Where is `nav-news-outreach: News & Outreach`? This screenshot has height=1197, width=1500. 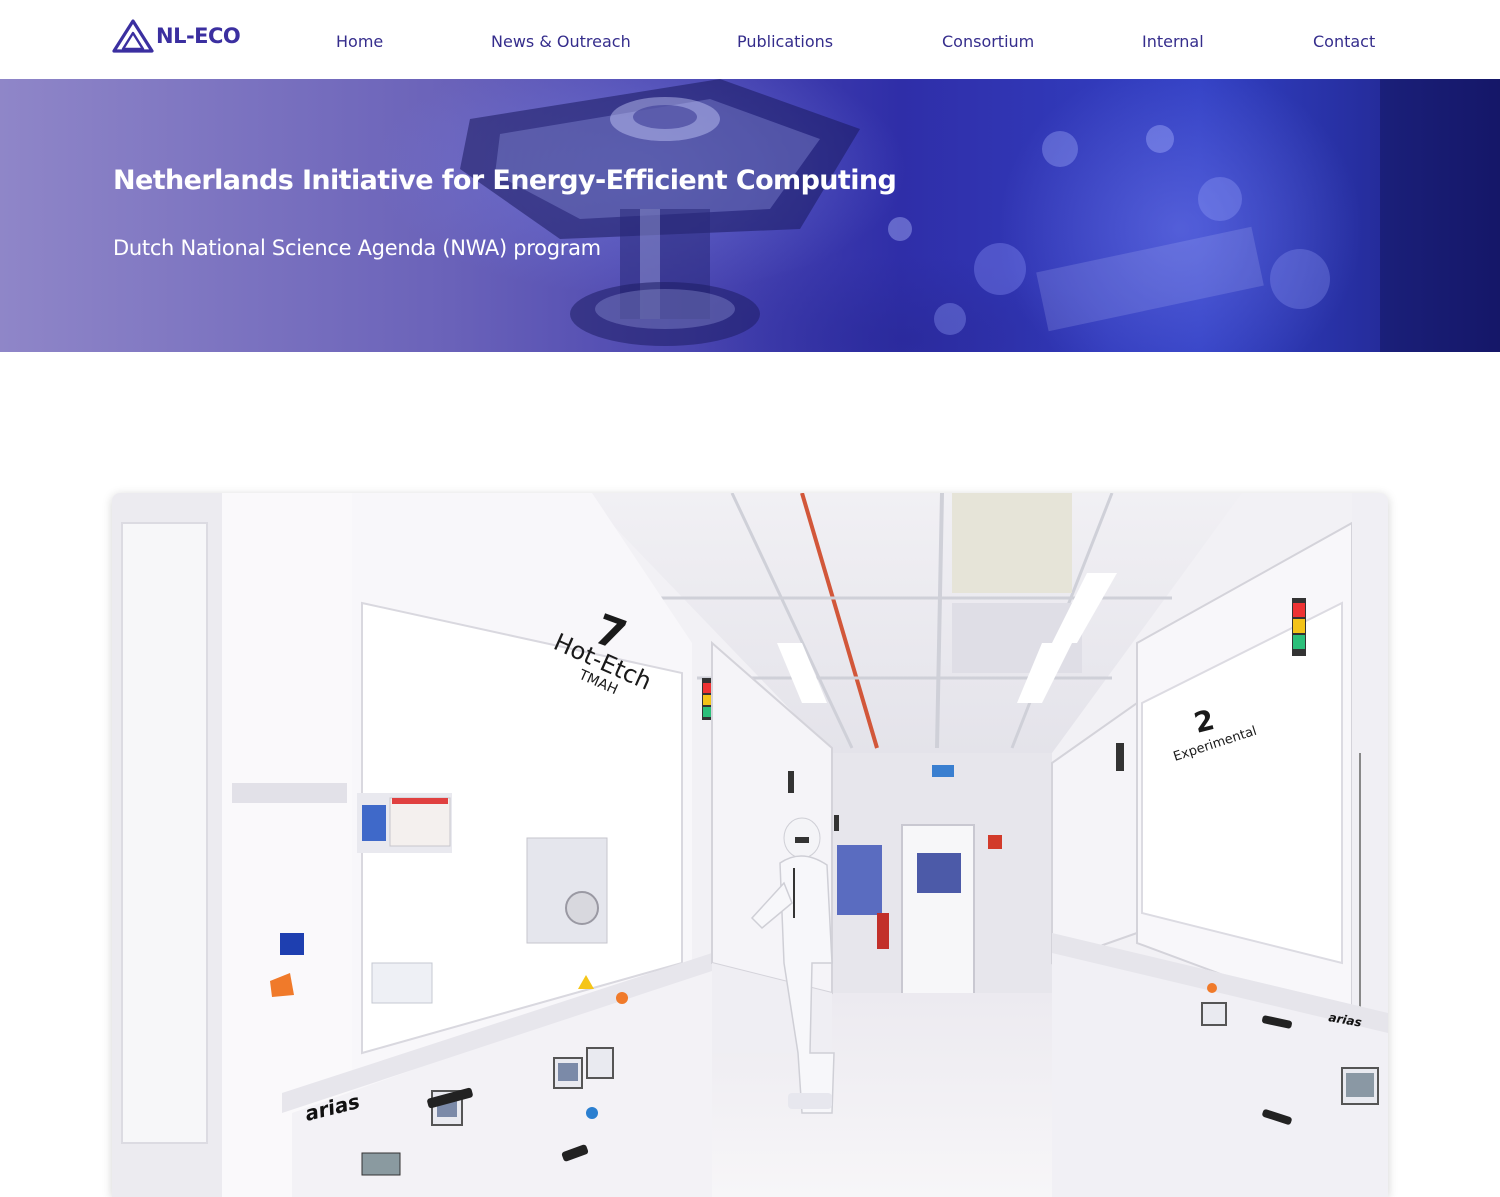 nav-news-outreach: News & Outreach is located at coordinates (561, 42).